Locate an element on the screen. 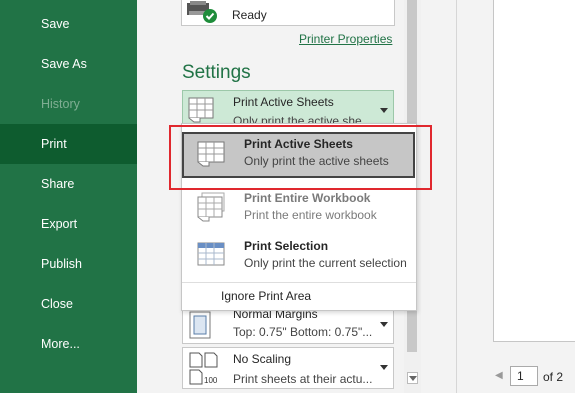  nav-save-as: Save As is located at coordinates (68, 64).